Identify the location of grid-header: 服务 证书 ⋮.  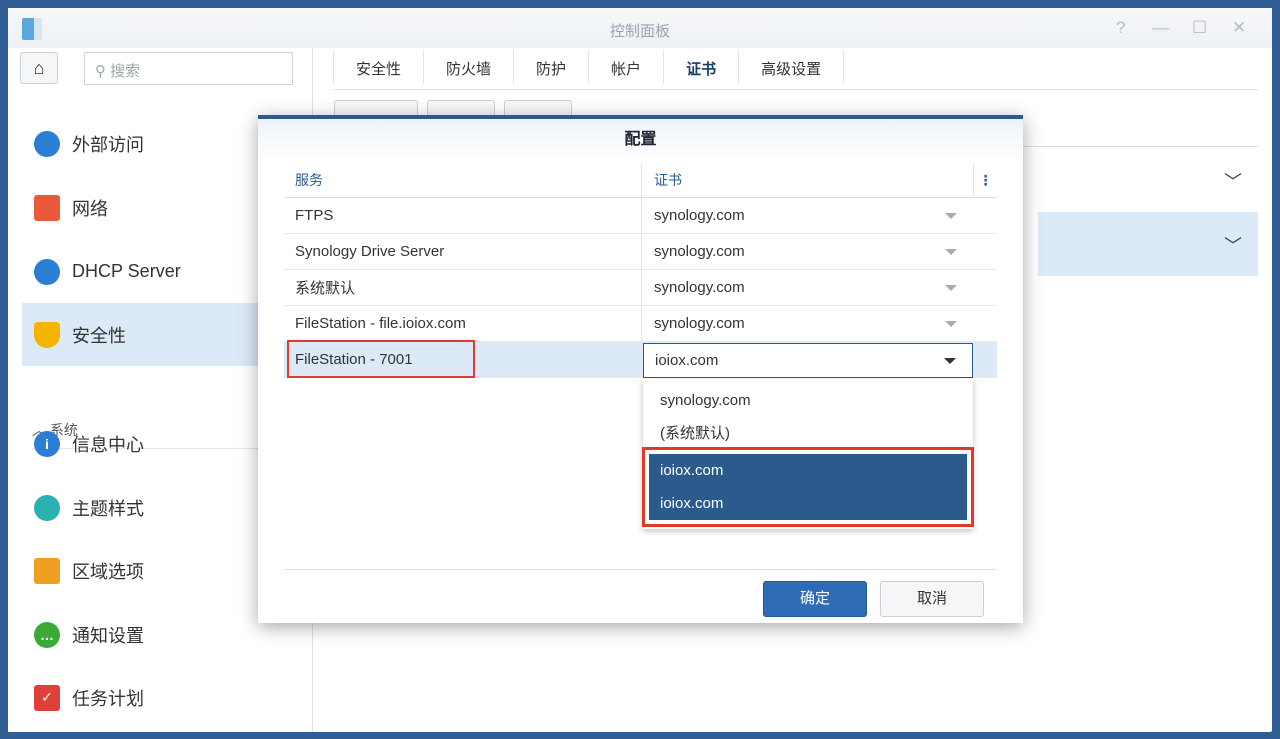
(640, 180).